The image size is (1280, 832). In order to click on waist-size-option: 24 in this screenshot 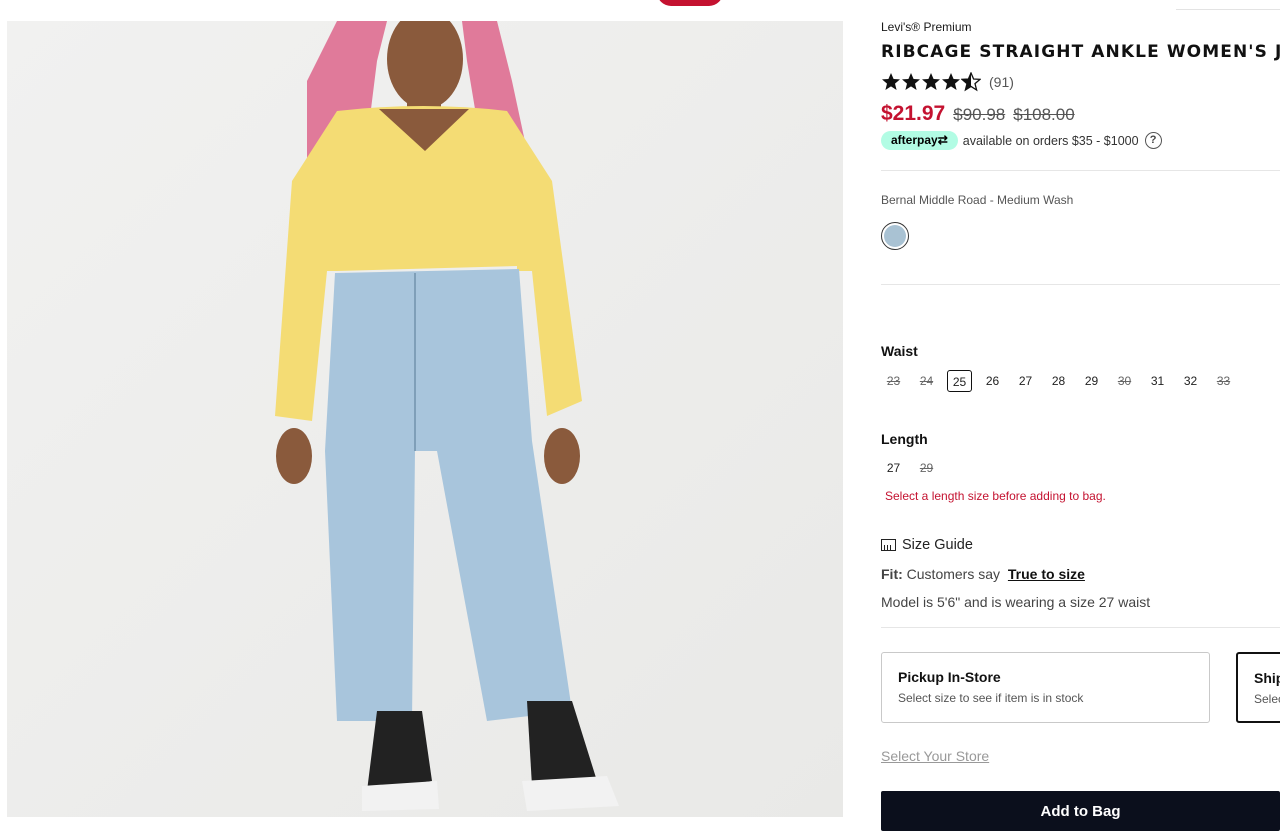, I will do `click(926, 381)`.